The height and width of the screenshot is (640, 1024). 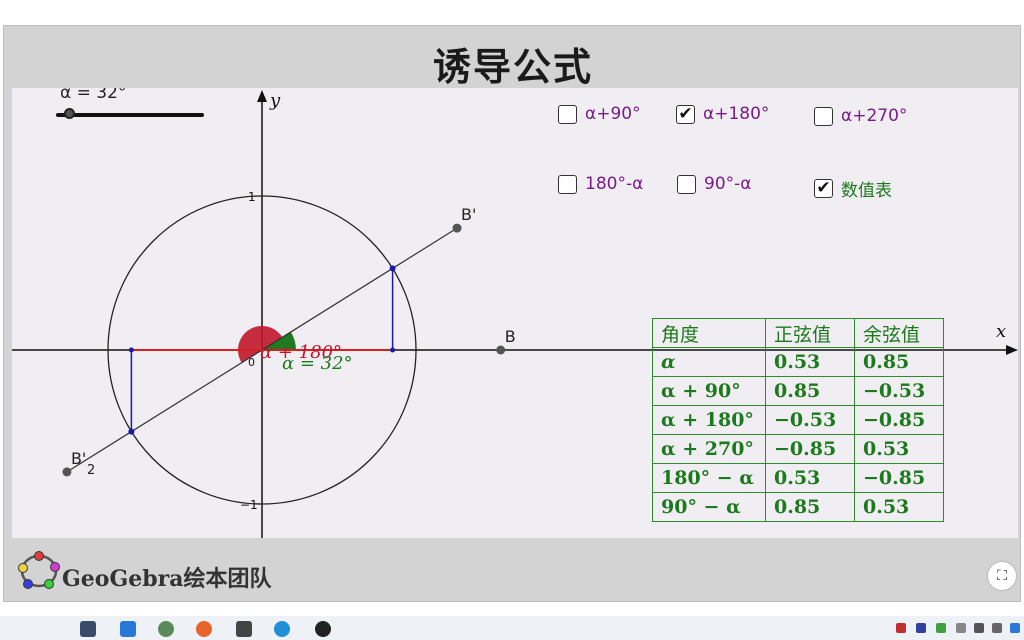 I want to click on edge-icon, so click(x=282, y=629).